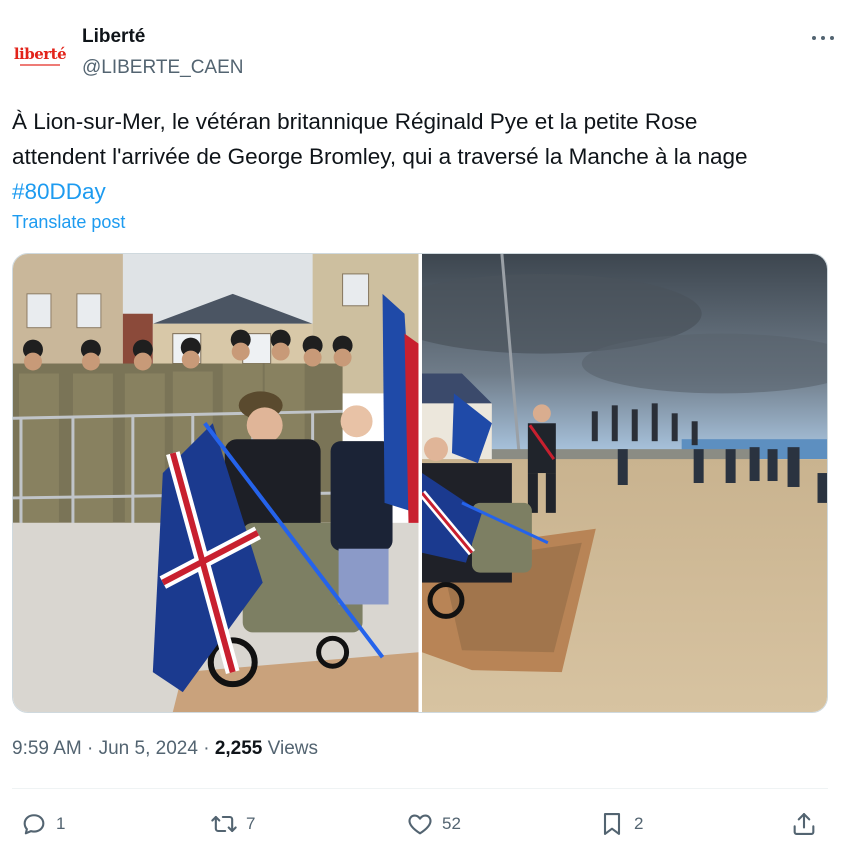  Describe the element at coordinates (451, 823) in the screenshot. I see `like-count: 52` at that location.